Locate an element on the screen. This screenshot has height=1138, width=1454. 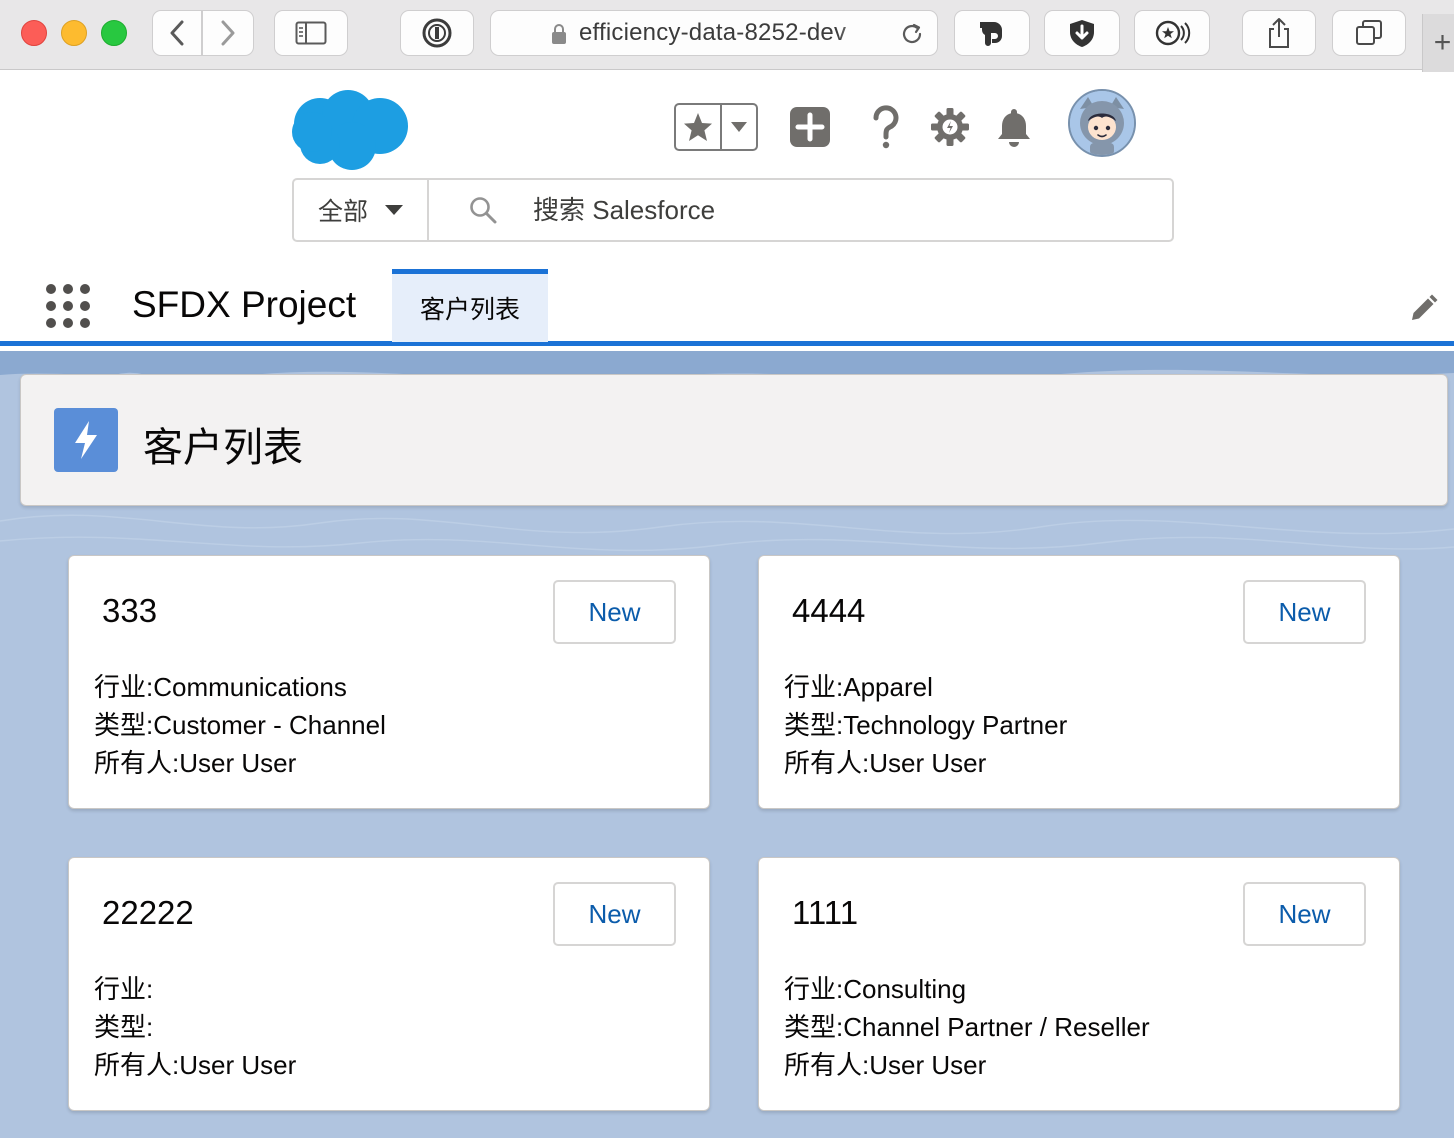
account-name: 1111 is located at coordinates (825, 912).